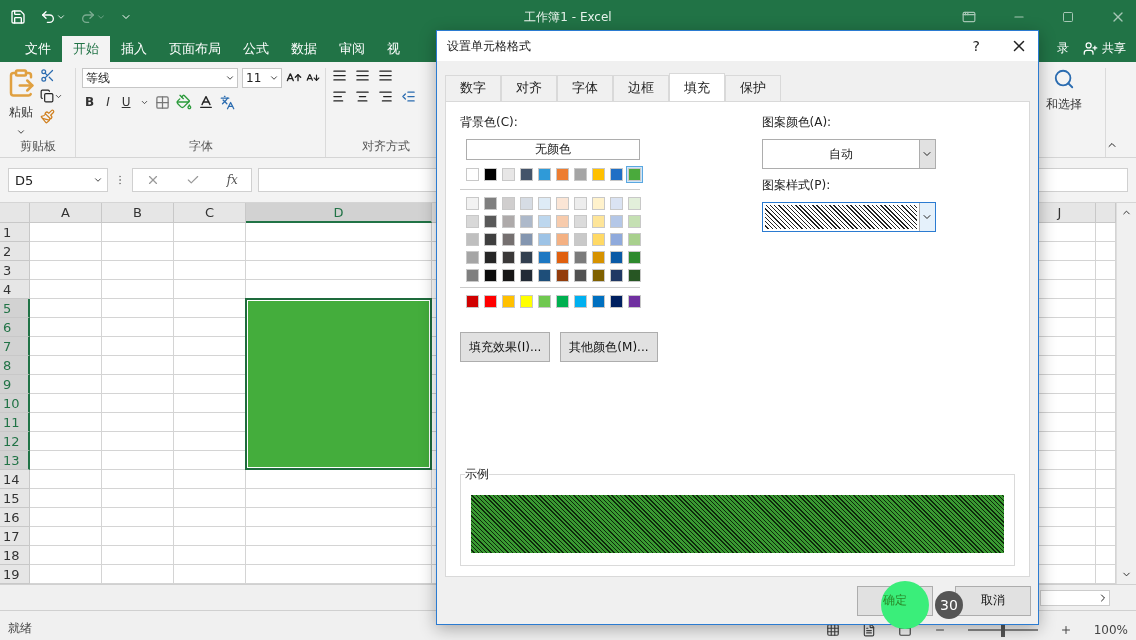 Image resolution: width=1136 pixels, height=640 pixels. I want to click on align-bottom-icon, so click(385, 75).